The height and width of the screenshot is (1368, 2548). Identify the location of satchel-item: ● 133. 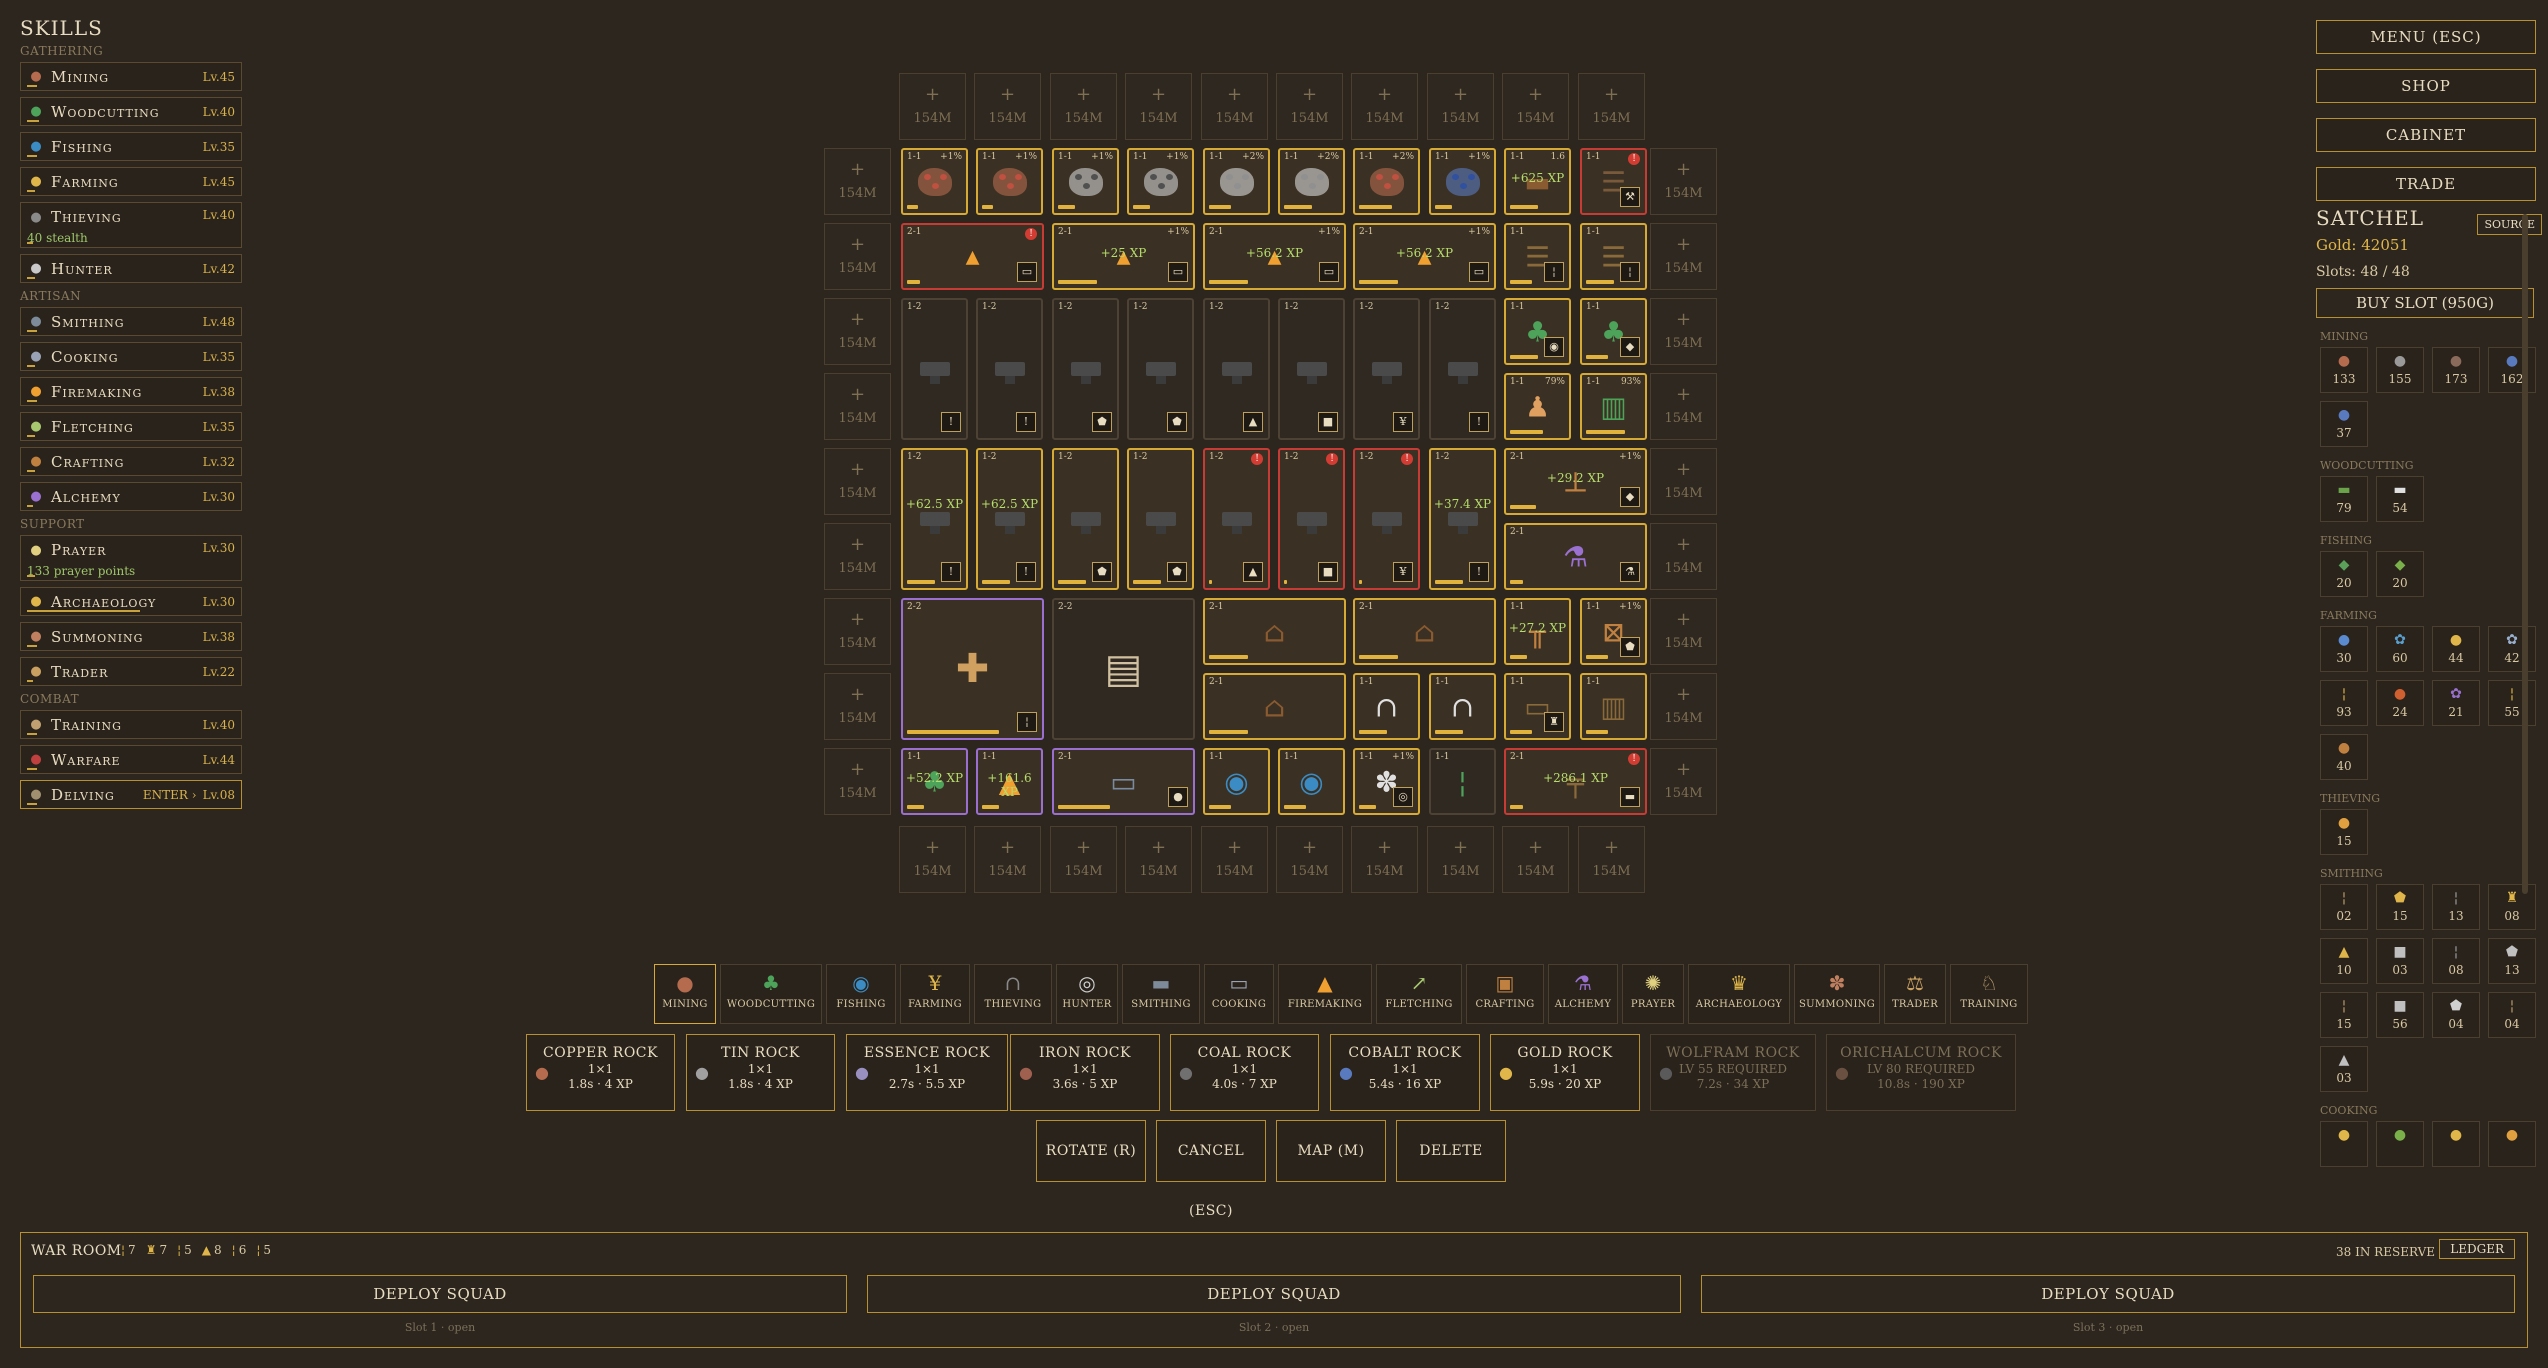
(2344, 370).